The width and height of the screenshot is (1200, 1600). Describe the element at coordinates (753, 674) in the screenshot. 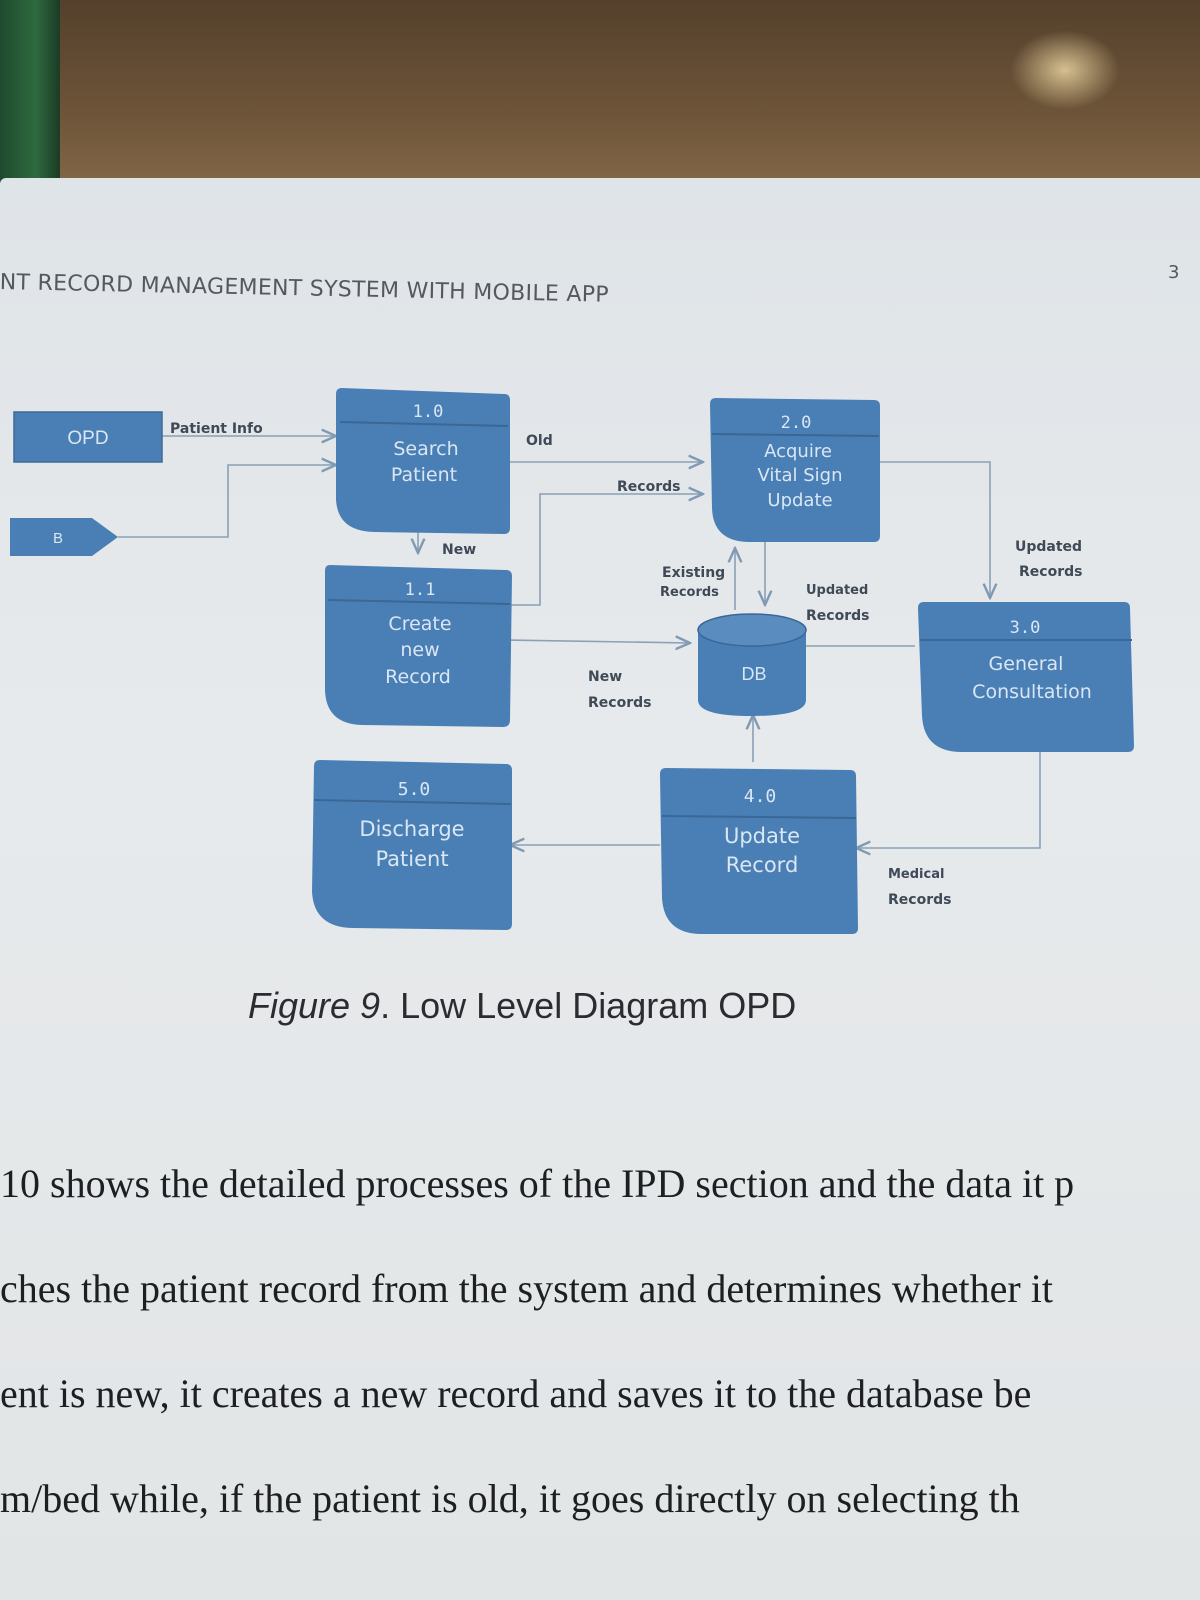

I see `datastore-label: DB` at that location.